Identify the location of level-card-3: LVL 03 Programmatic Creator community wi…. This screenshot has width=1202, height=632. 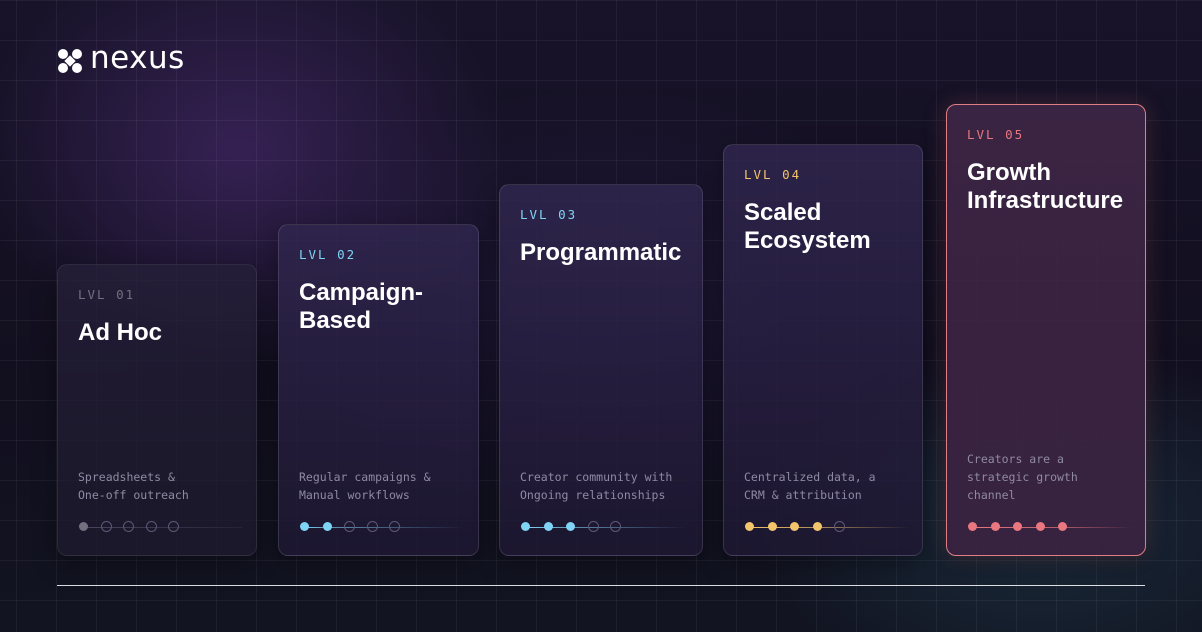
(601, 370).